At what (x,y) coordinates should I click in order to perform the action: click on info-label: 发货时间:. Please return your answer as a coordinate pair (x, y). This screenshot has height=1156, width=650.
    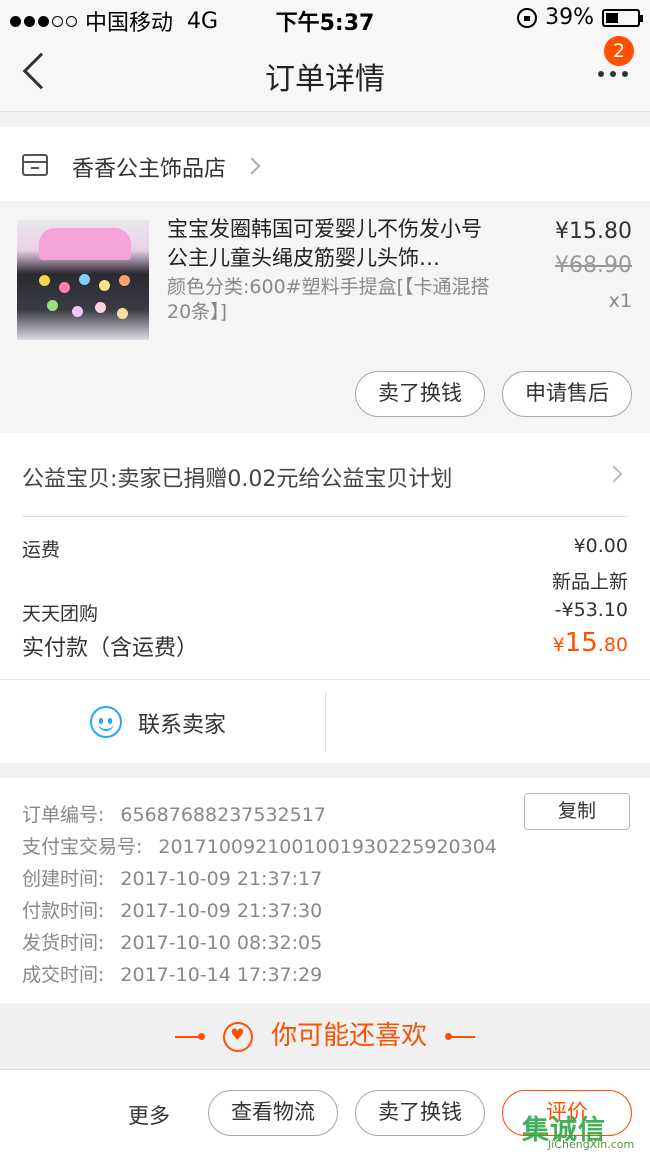
    Looking at the image, I should click on (63, 943).